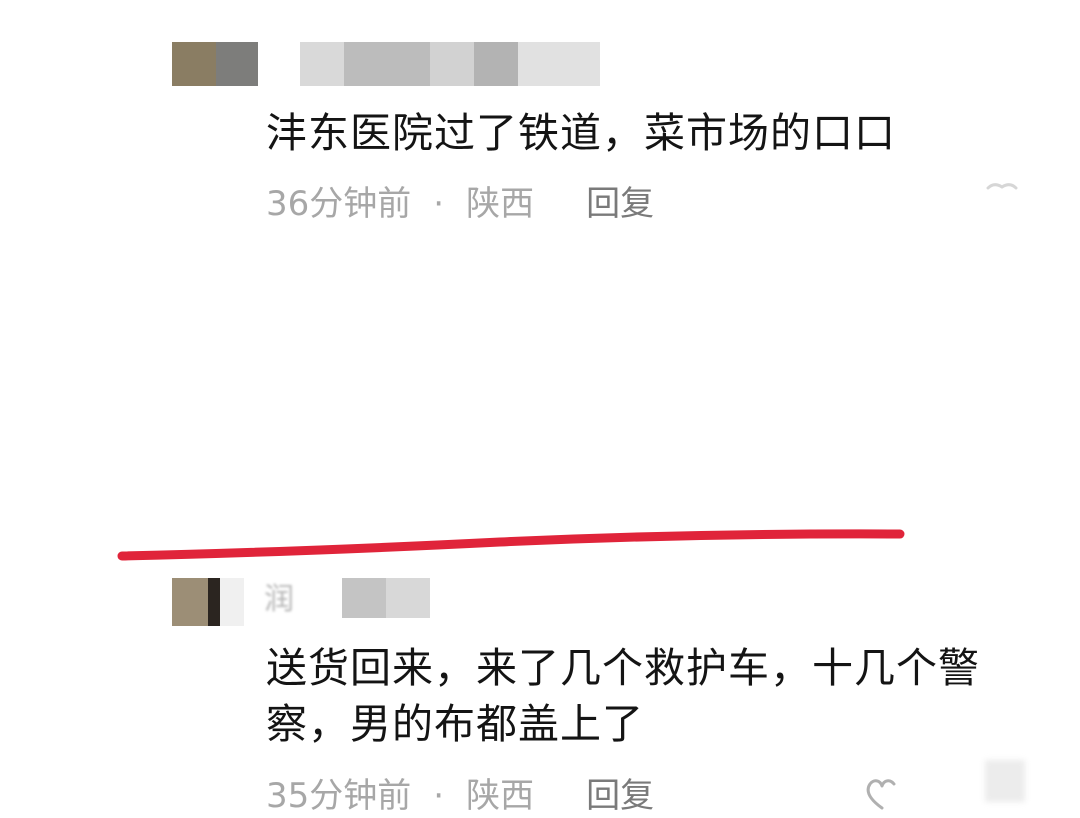 The width and height of the screenshot is (1080, 818). What do you see at coordinates (1002, 194) in the screenshot?
I see `like-icon` at bounding box center [1002, 194].